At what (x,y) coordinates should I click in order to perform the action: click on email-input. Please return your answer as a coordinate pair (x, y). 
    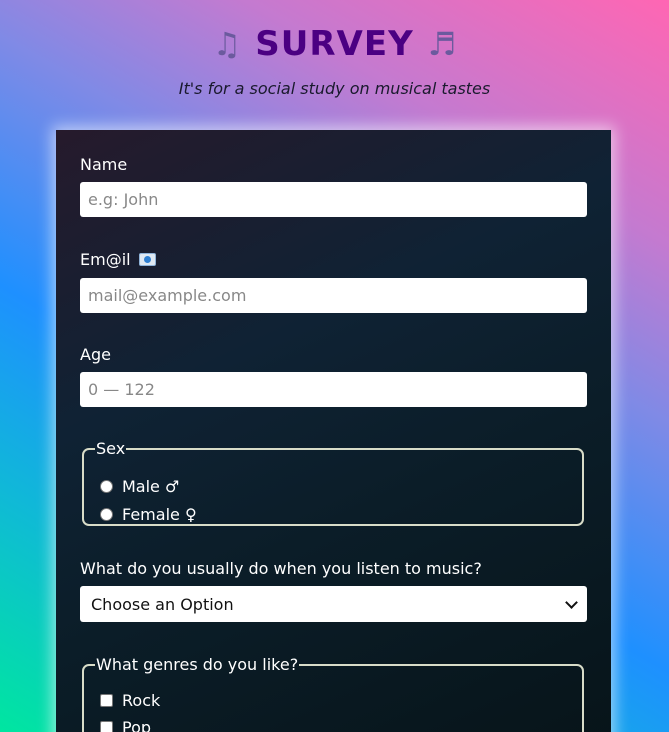
    Looking at the image, I should click on (333, 295).